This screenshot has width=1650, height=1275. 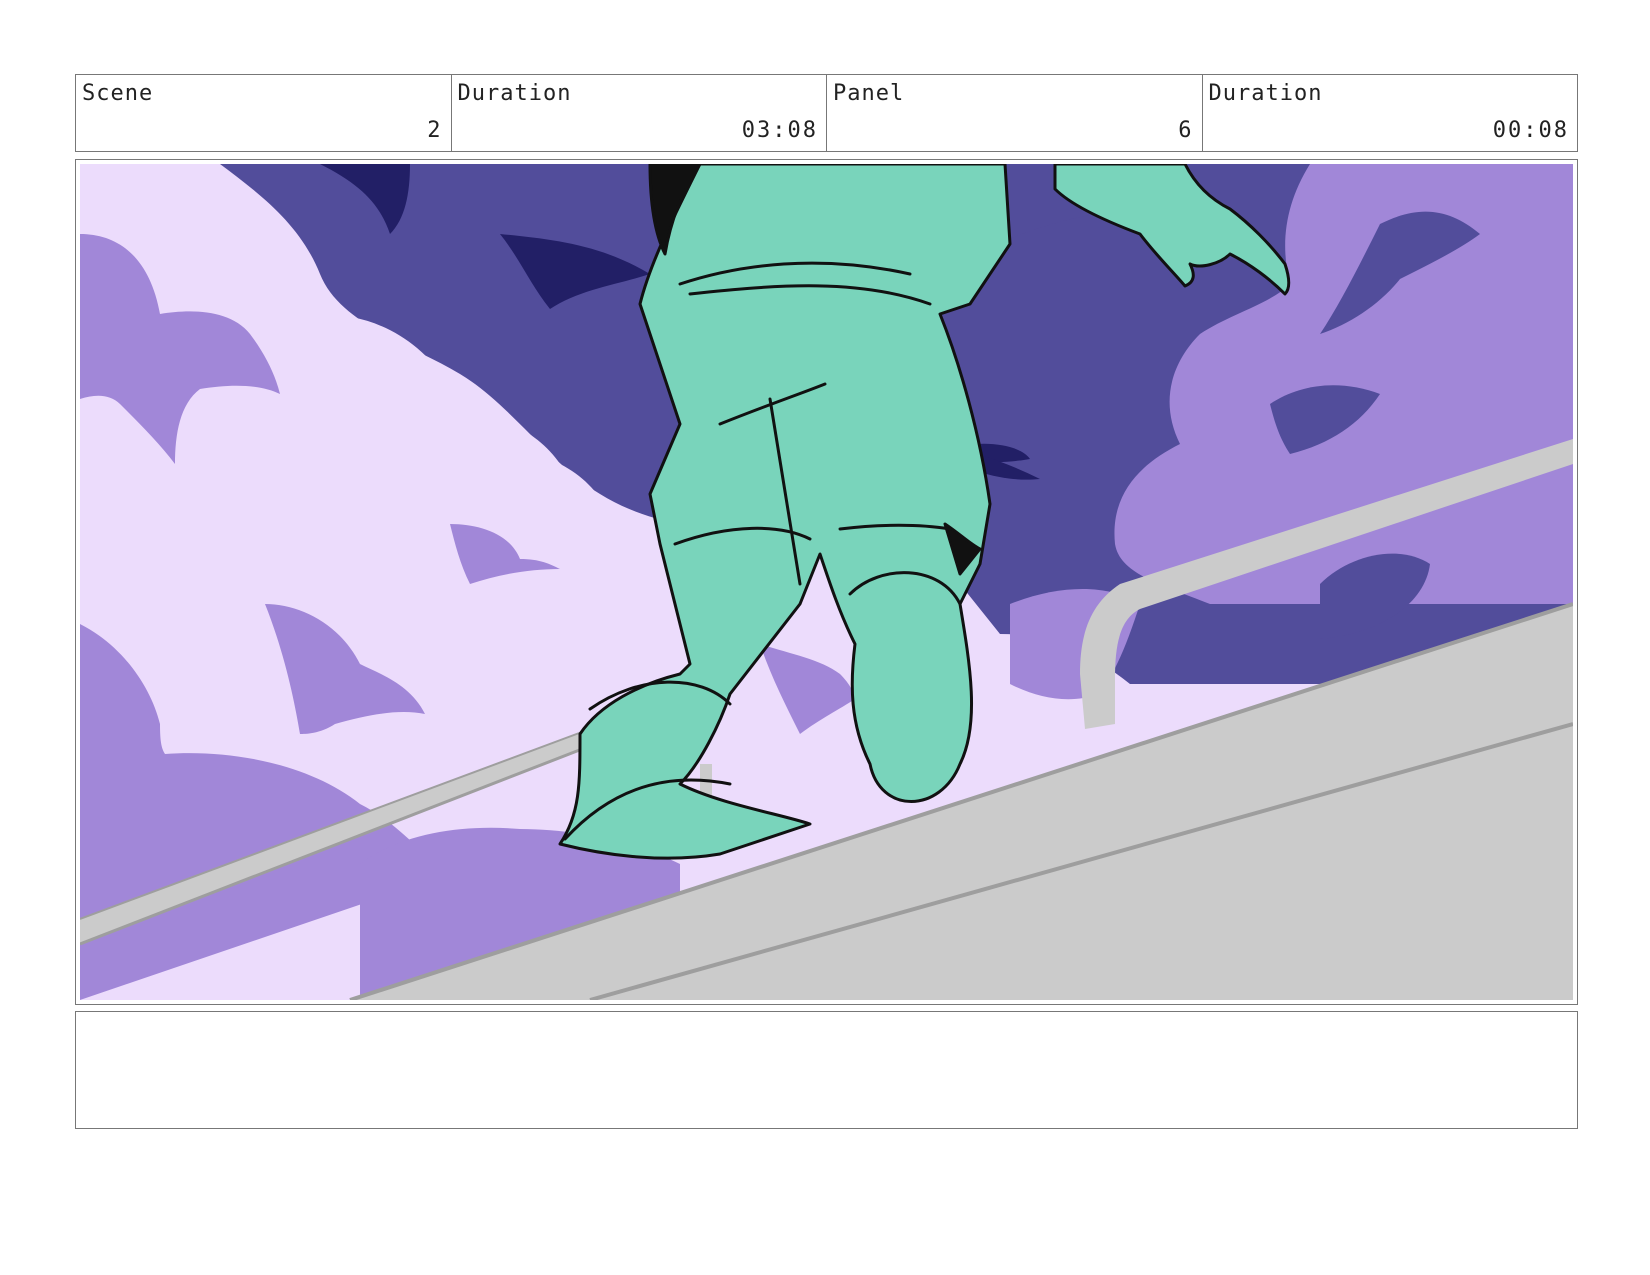 I want to click on panel-label: Panel, so click(x=869, y=93).